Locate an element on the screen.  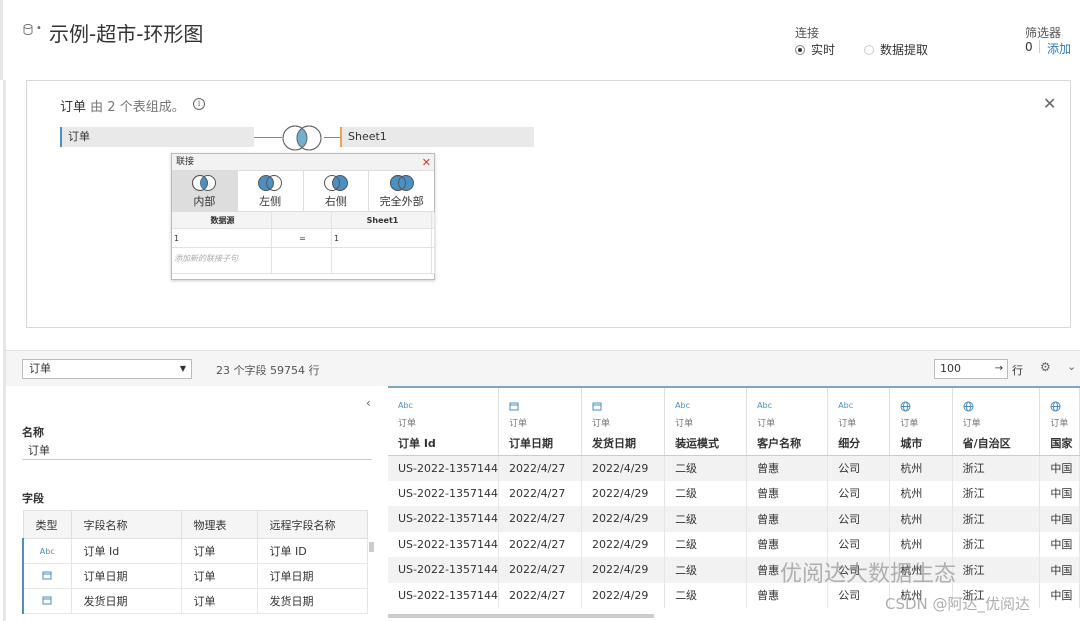
grid-column-header: Abc 订单 客户名称 is located at coordinates (787, 422).